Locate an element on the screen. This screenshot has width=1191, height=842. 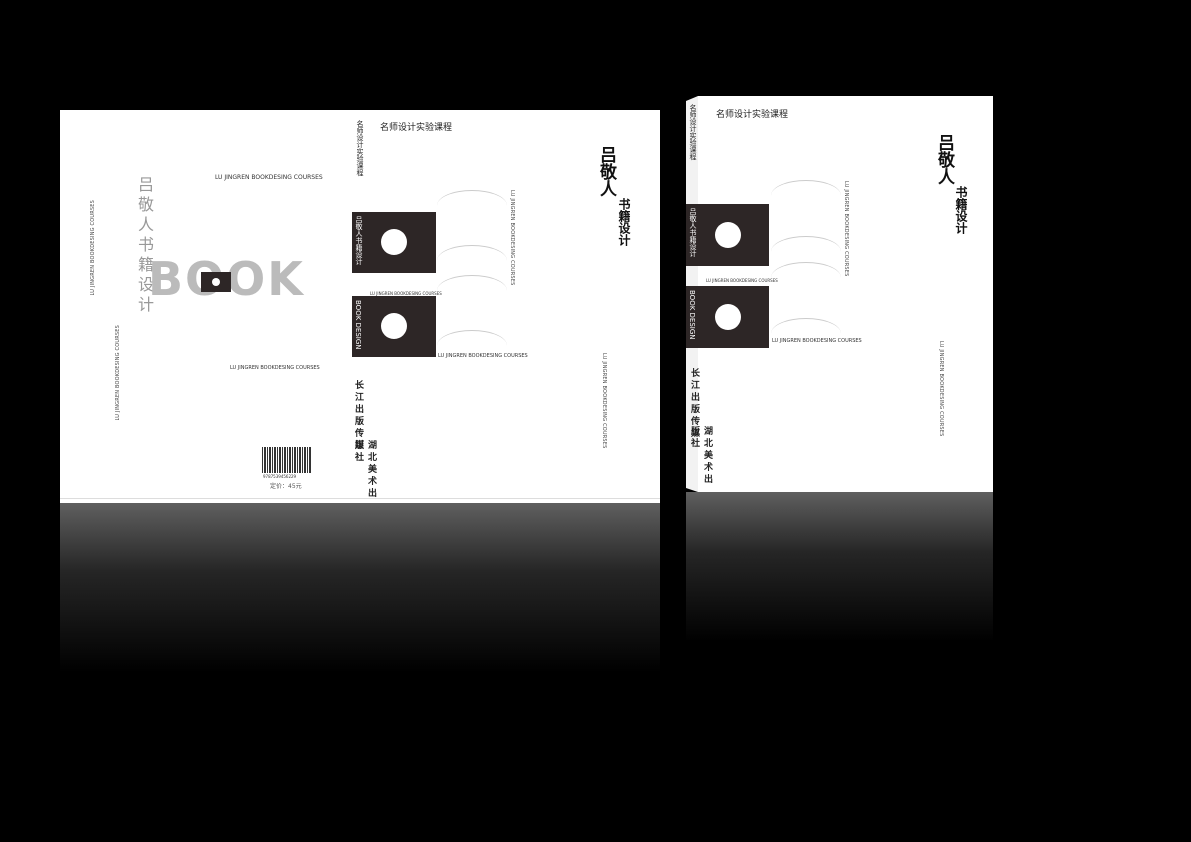
front-subtitle: 书籍设计 is located at coordinates (624, 222).